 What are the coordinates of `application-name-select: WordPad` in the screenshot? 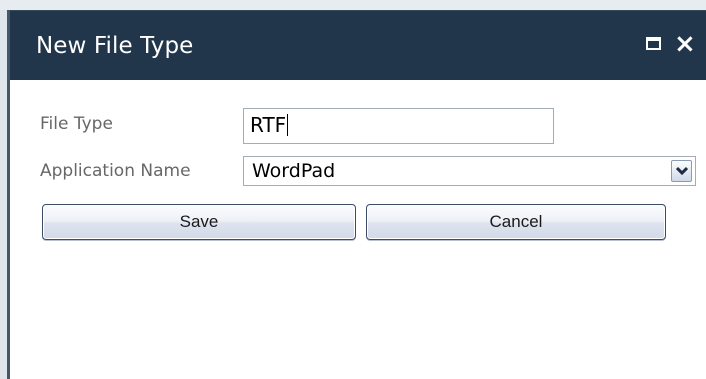 It's located at (469, 171).